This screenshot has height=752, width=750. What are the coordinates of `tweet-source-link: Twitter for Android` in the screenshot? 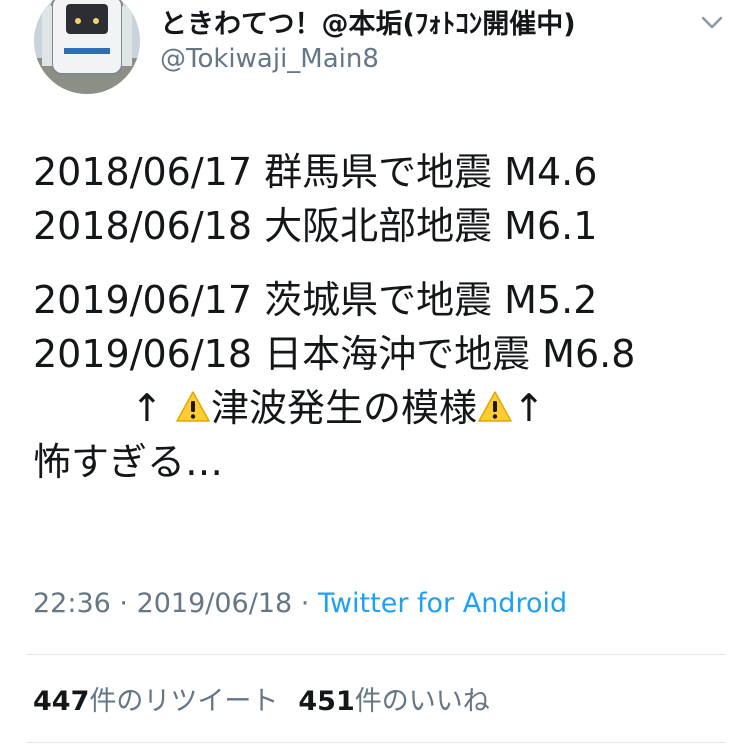 It's located at (442, 603).